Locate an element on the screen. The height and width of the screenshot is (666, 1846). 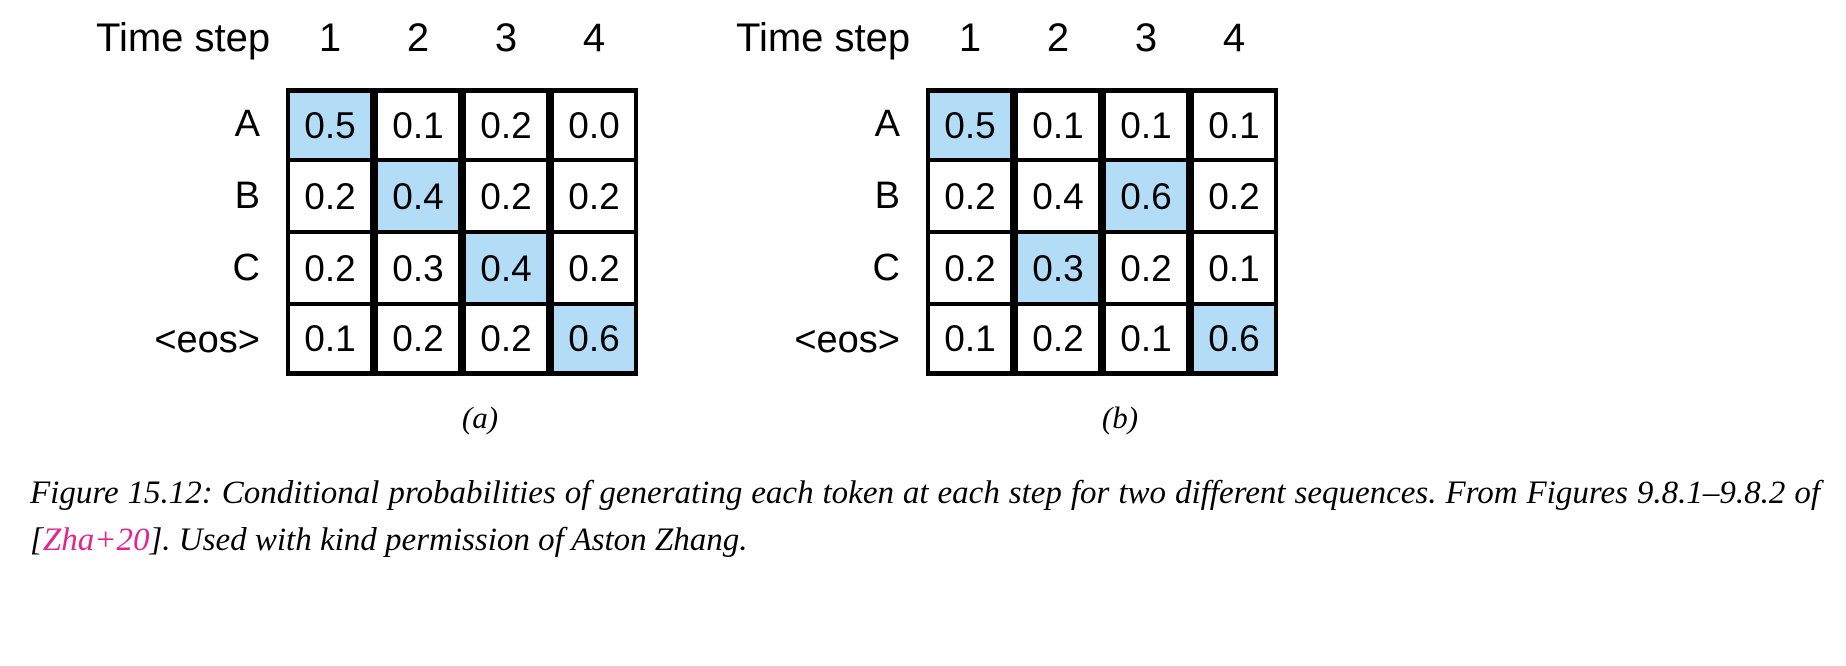
cell-b-A-3: 0.1 is located at coordinates (1146, 124).